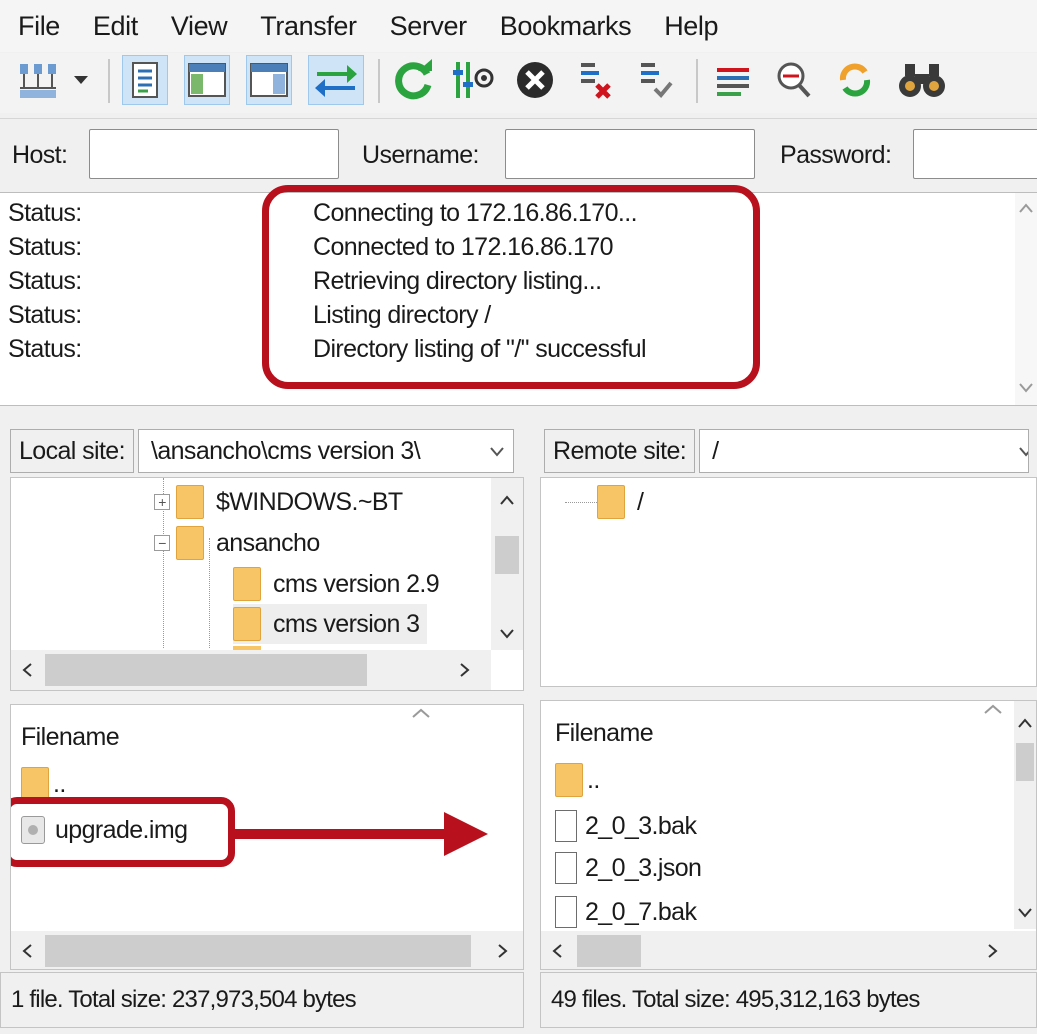 Image resolution: width=1037 pixels, height=1034 pixels. I want to click on dropdown-arrow-icon, so click(81, 80).